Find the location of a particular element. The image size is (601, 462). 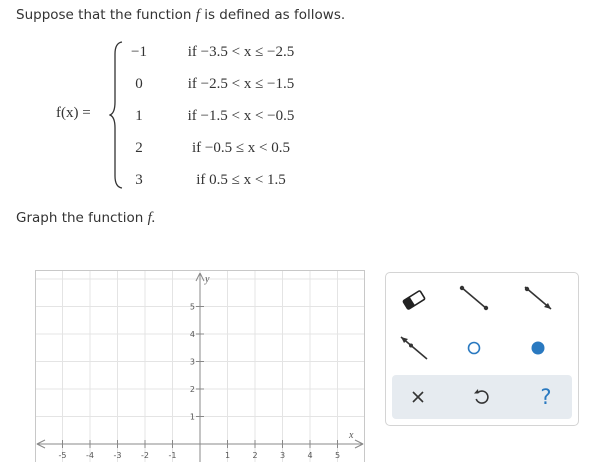

prompt-end-text: is defined as follows. is located at coordinates (275, 15).